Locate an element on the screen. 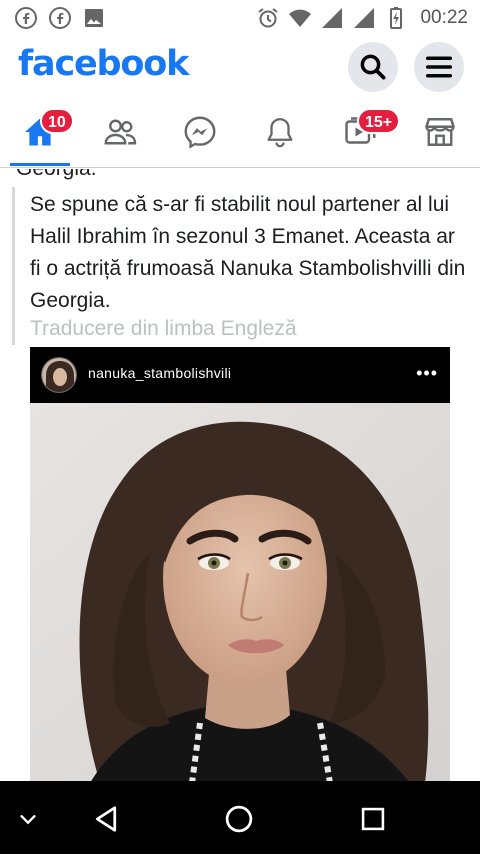 The height and width of the screenshot is (854, 480). instagram-username: nanuka_stambolishvili is located at coordinates (159, 373).